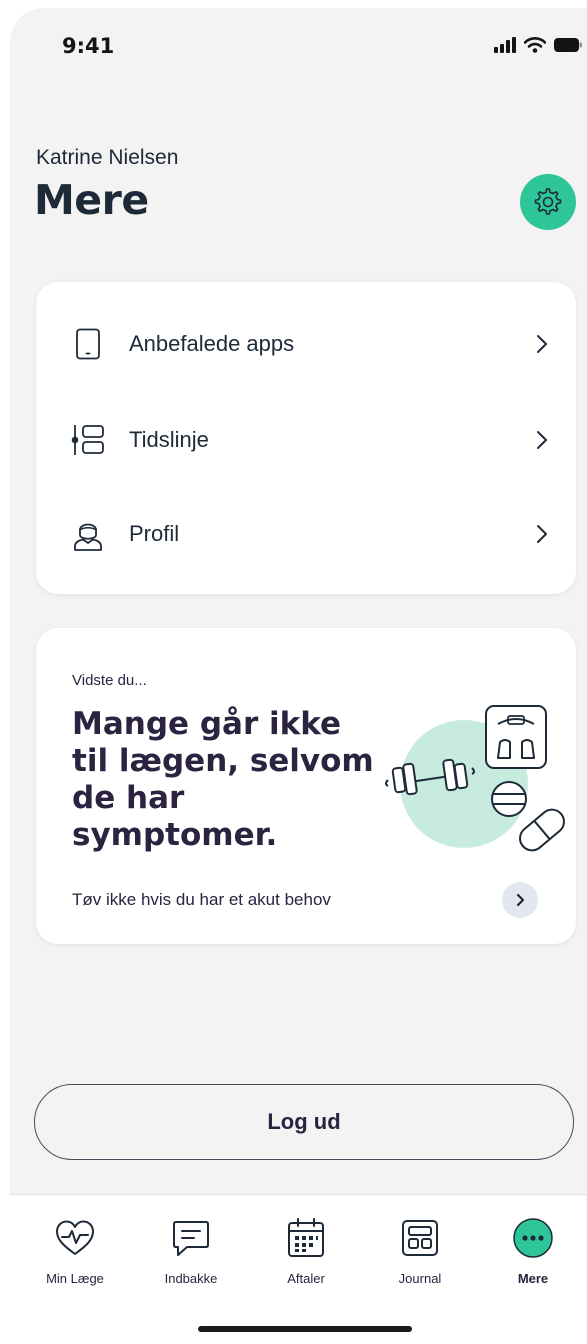  What do you see at coordinates (533, 1238) in the screenshot?
I see `more-icon` at bounding box center [533, 1238].